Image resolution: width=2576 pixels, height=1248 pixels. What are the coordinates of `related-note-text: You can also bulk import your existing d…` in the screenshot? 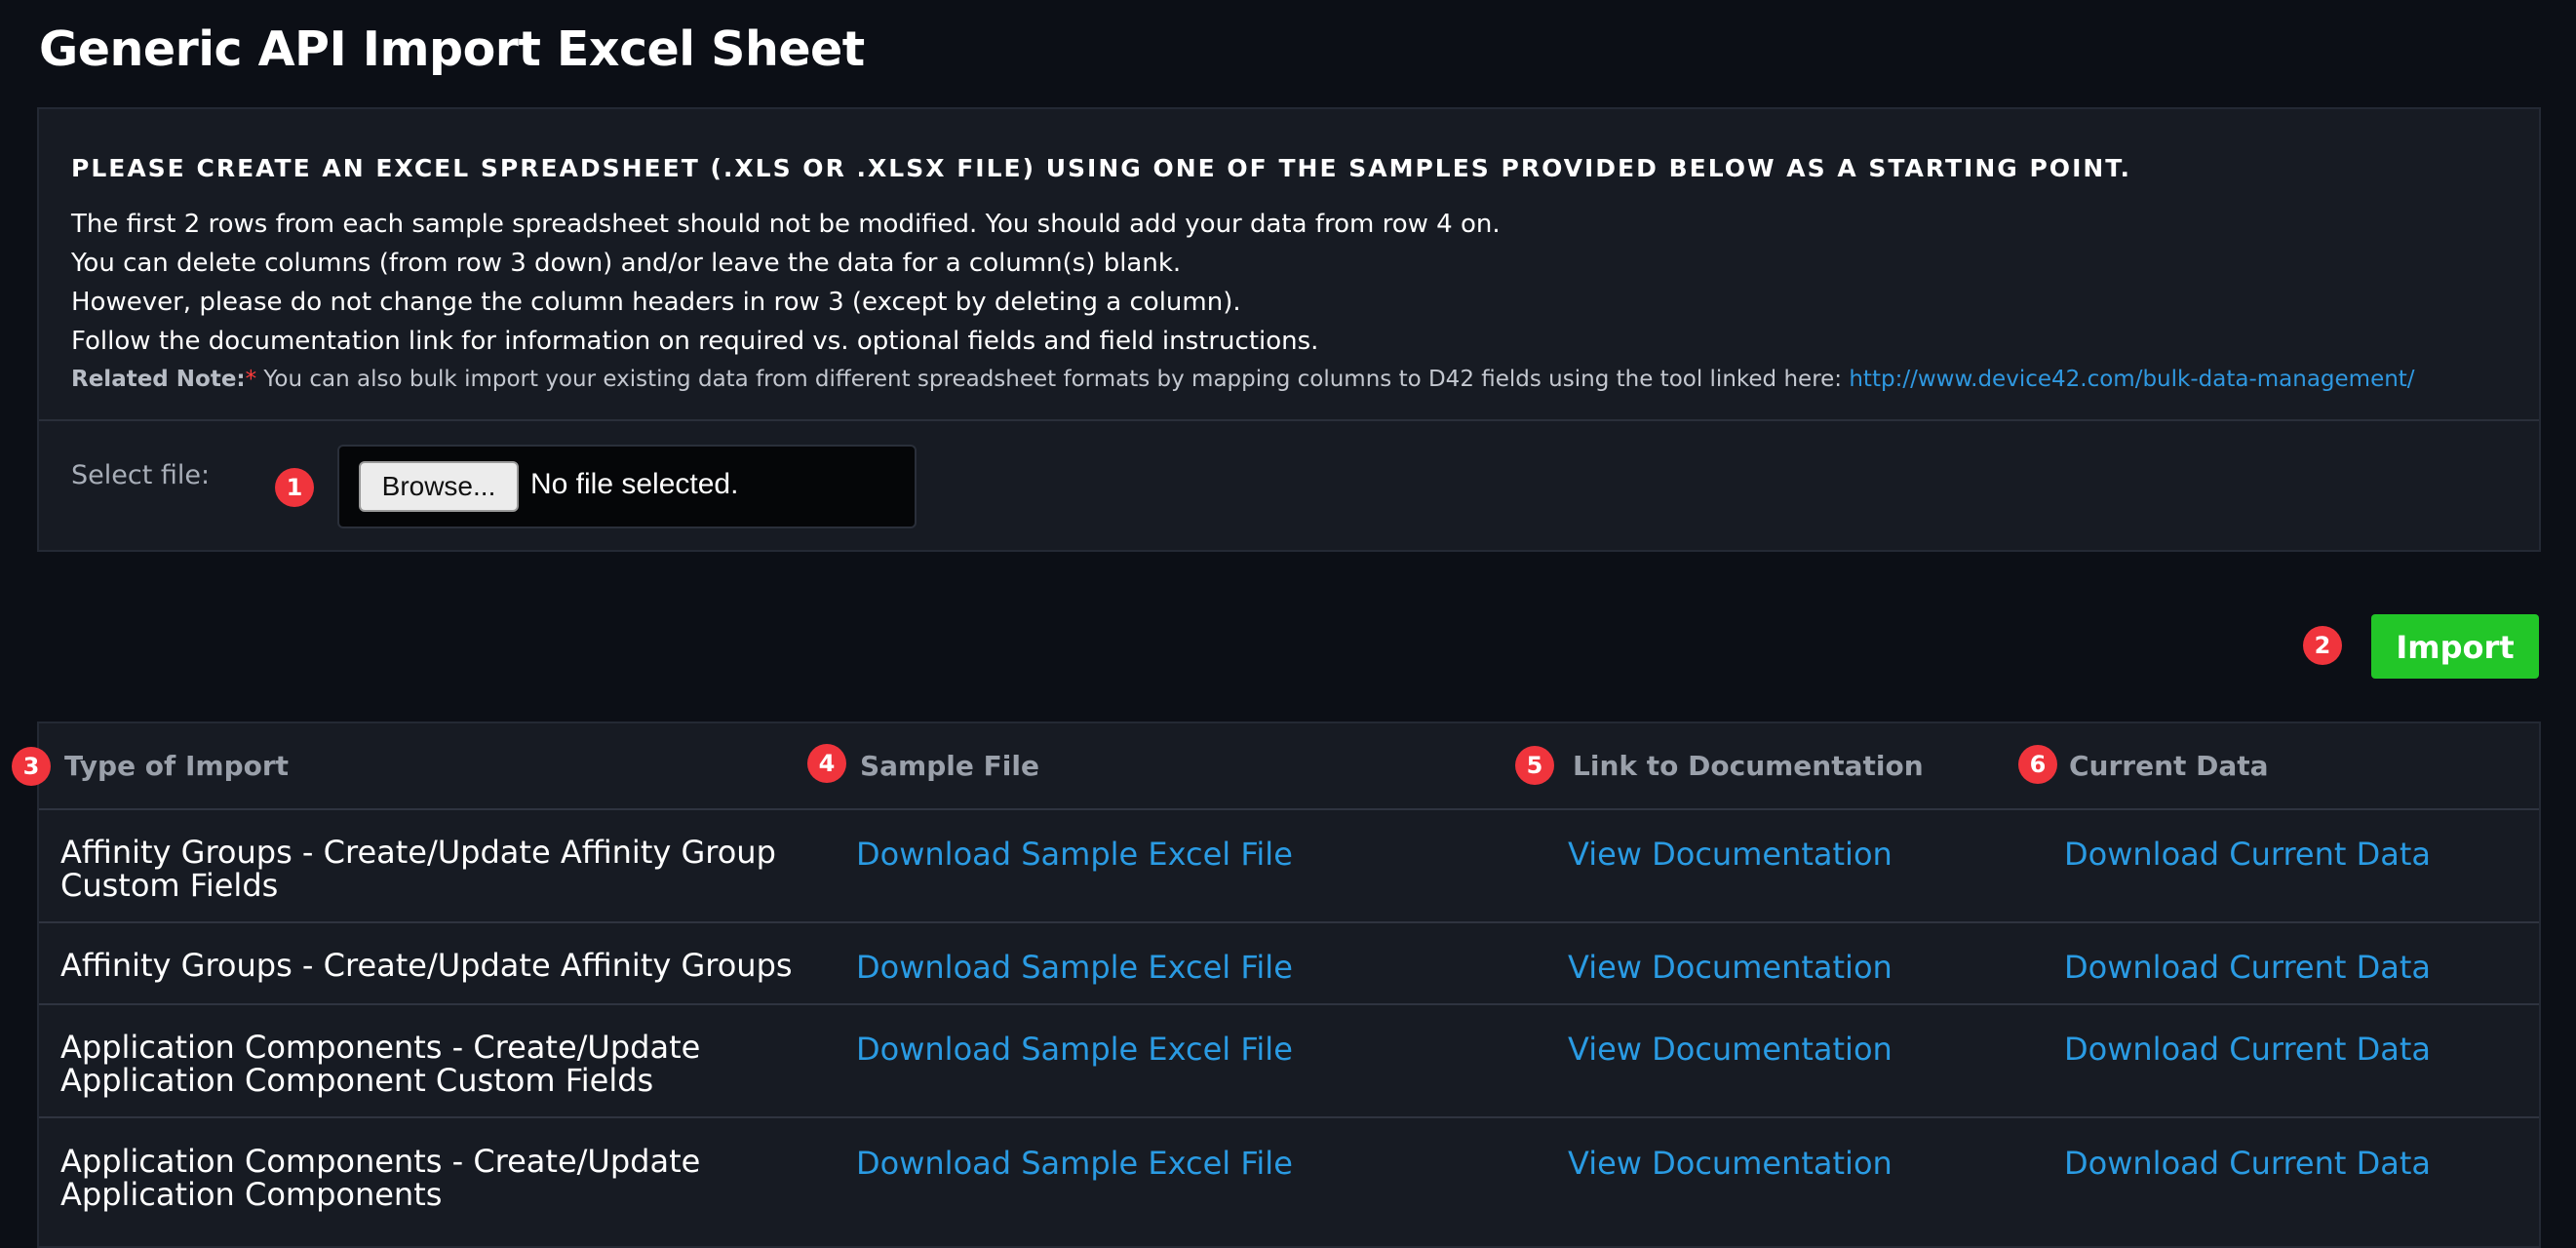 It's located at (1053, 379).